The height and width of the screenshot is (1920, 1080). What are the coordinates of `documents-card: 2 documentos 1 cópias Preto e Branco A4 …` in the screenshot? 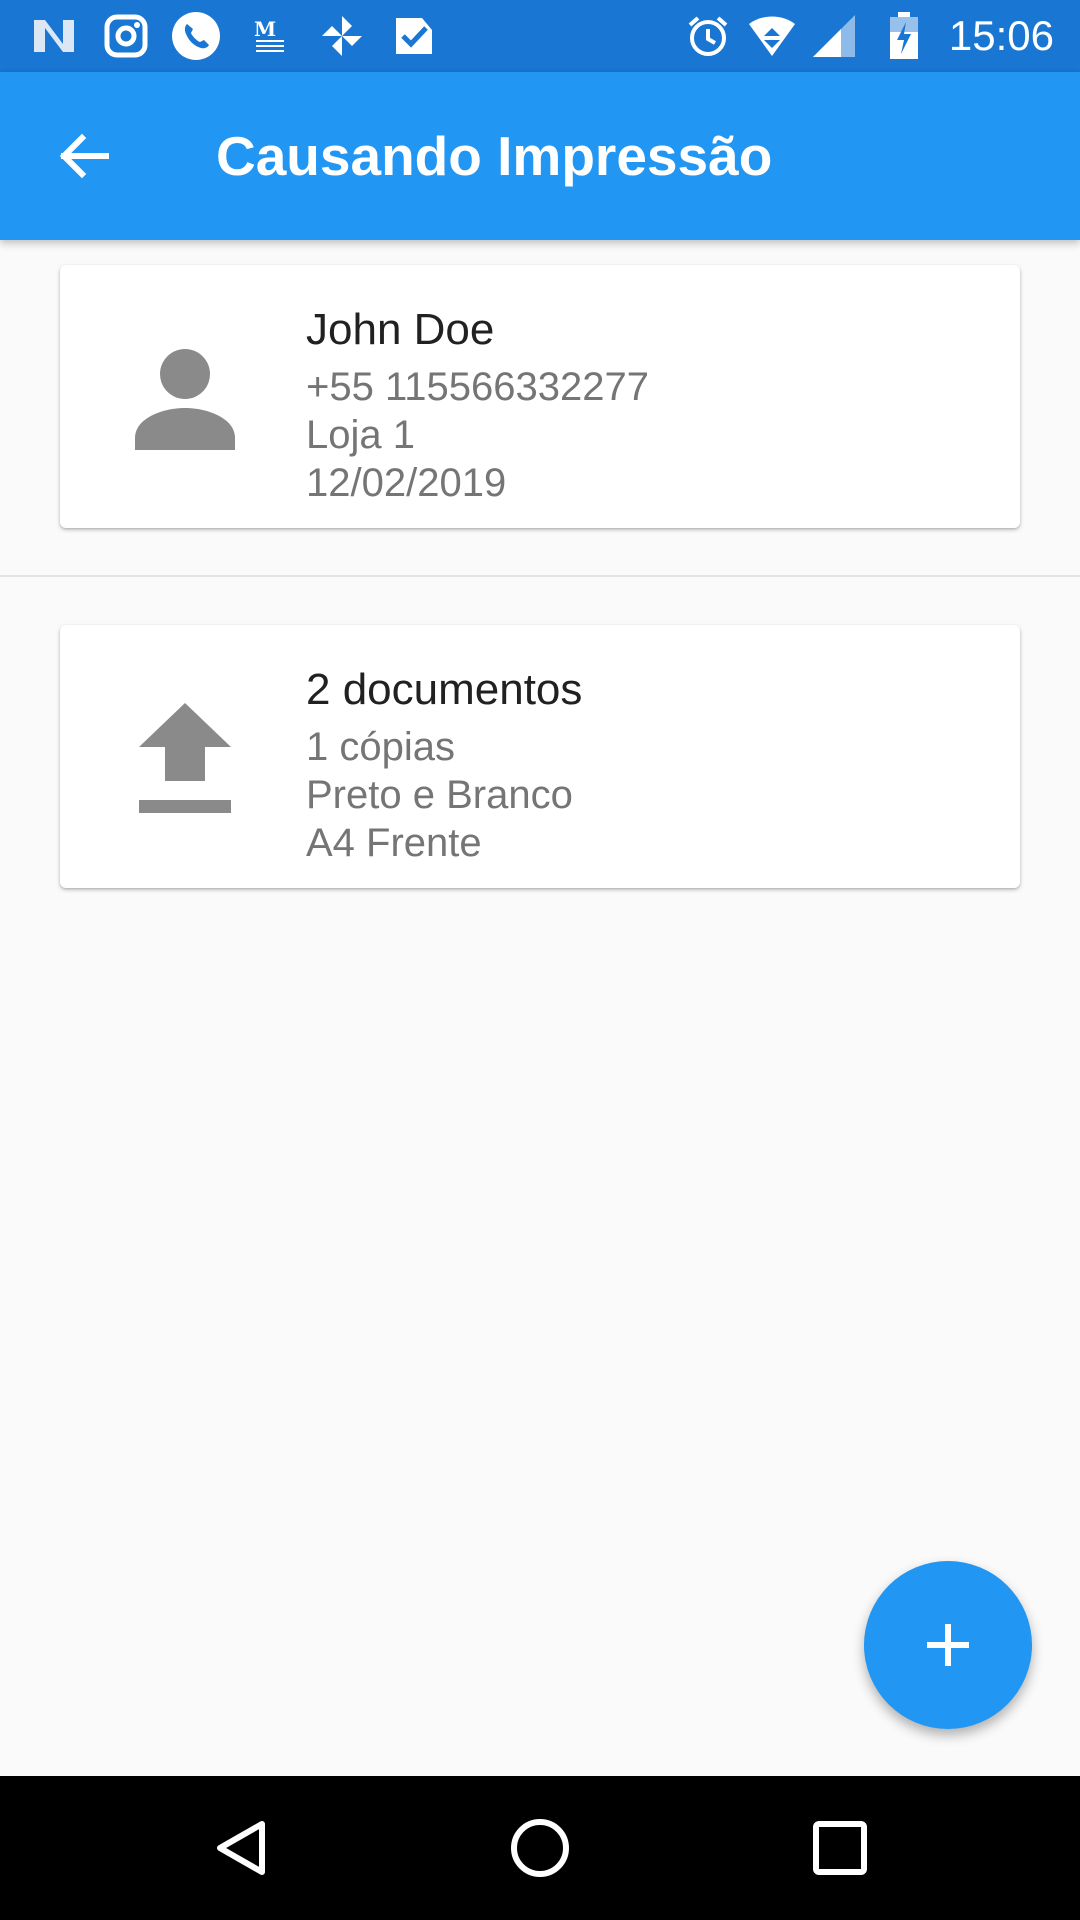 It's located at (540, 756).